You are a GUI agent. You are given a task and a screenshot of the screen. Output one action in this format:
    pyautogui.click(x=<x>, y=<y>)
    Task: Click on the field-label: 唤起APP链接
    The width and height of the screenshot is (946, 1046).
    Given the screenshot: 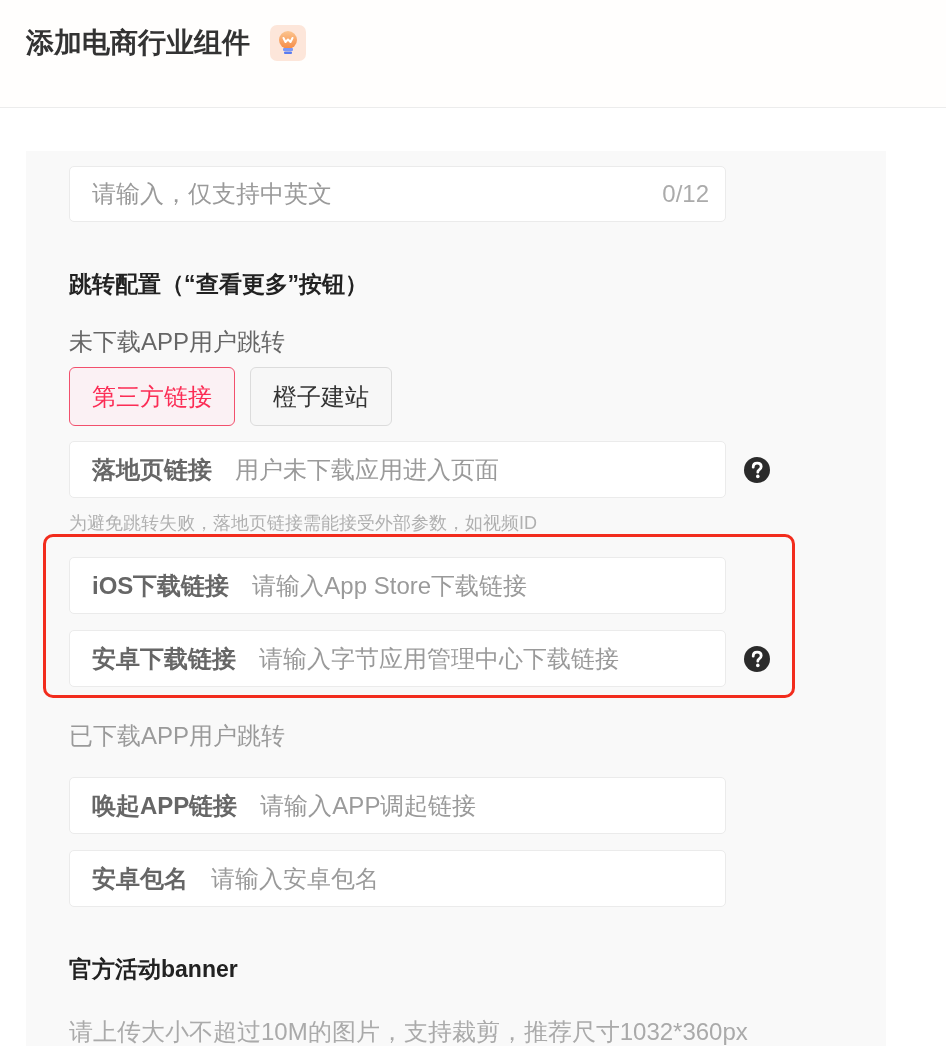 What is the action you would take?
    pyautogui.click(x=165, y=805)
    